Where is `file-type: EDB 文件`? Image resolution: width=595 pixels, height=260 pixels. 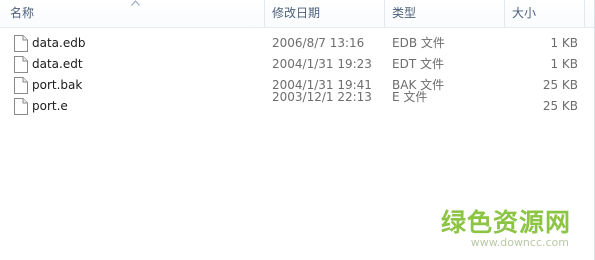 file-type: EDB 文件 is located at coordinates (418, 43).